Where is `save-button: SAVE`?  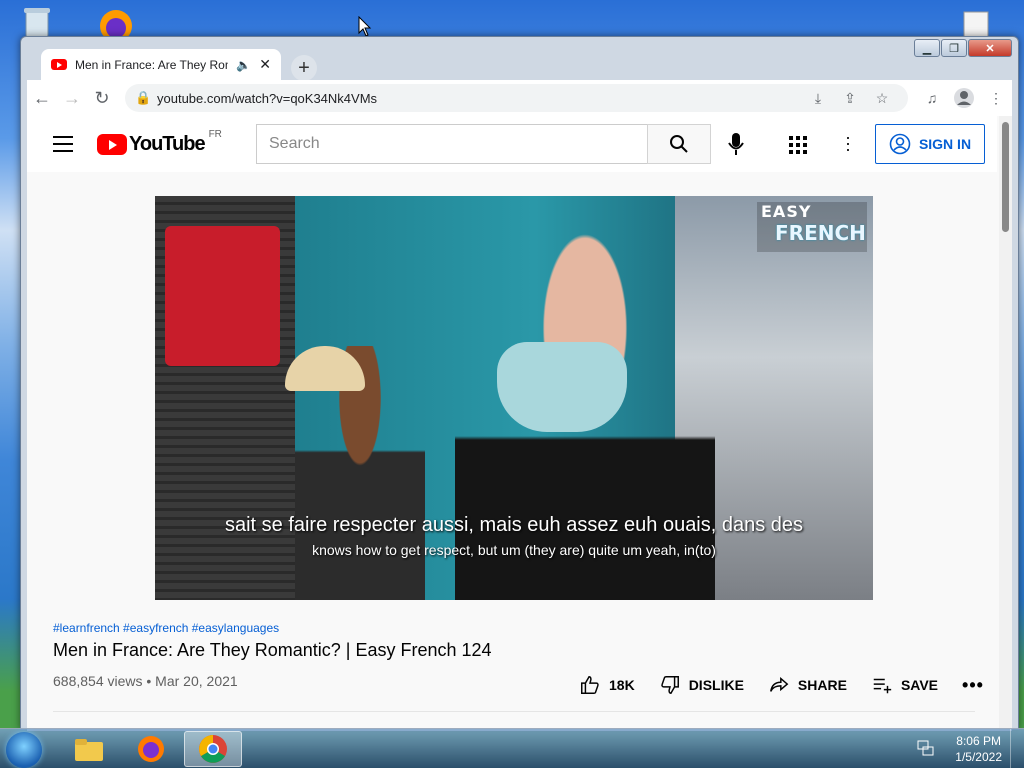
save-button: SAVE is located at coordinates (904, 685).